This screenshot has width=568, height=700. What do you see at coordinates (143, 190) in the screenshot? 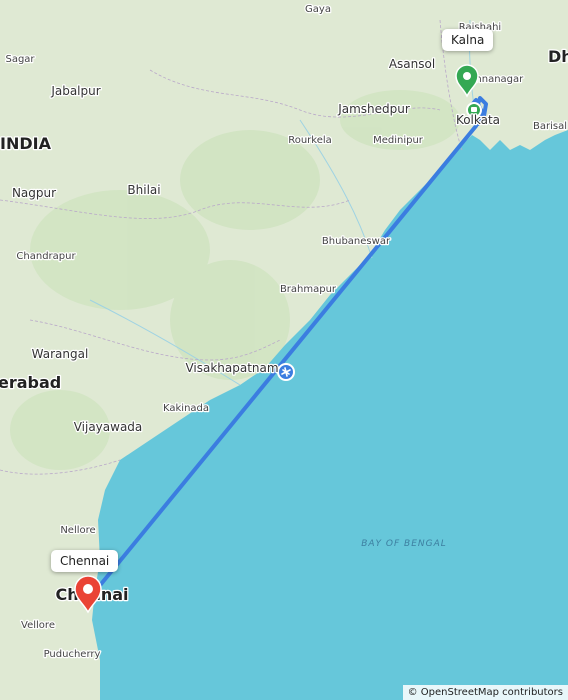
I see `place-bhilai: Bhilai` at bounding box center [143, 190].